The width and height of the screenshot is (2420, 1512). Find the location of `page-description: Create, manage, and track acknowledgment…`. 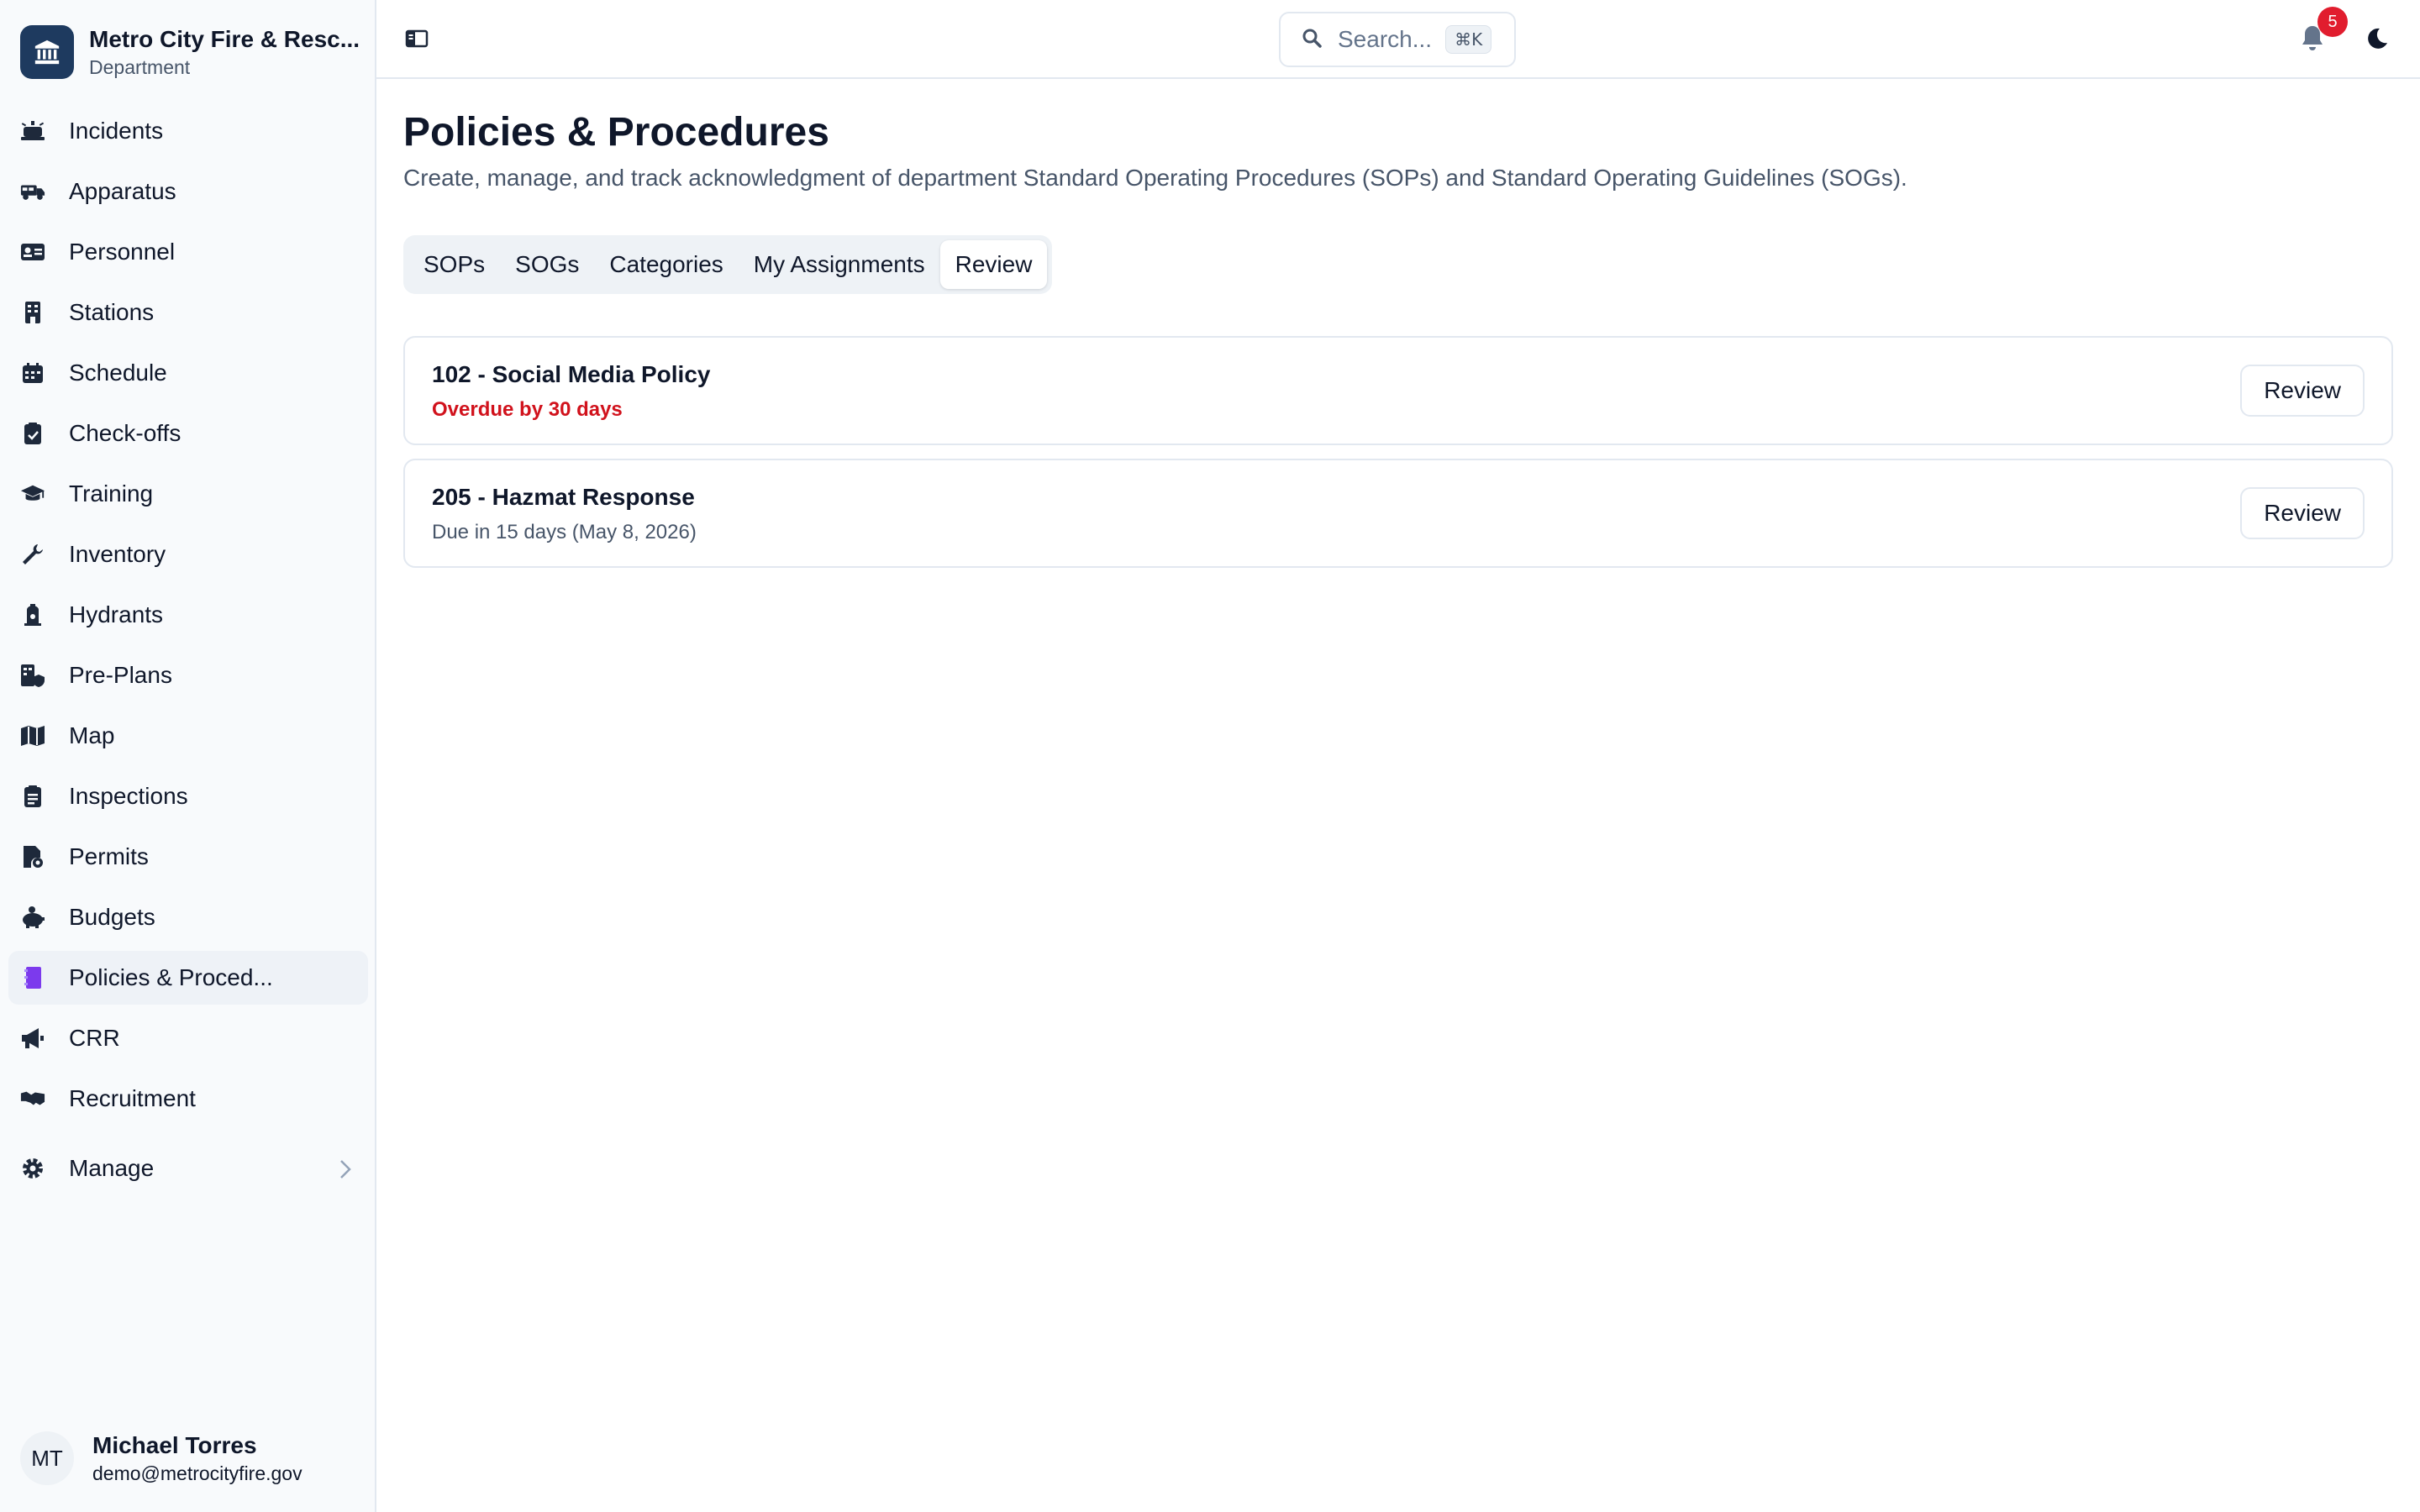

page-description: Create, manage, and track acknowledgment… is located at coordinates (1155, 178).